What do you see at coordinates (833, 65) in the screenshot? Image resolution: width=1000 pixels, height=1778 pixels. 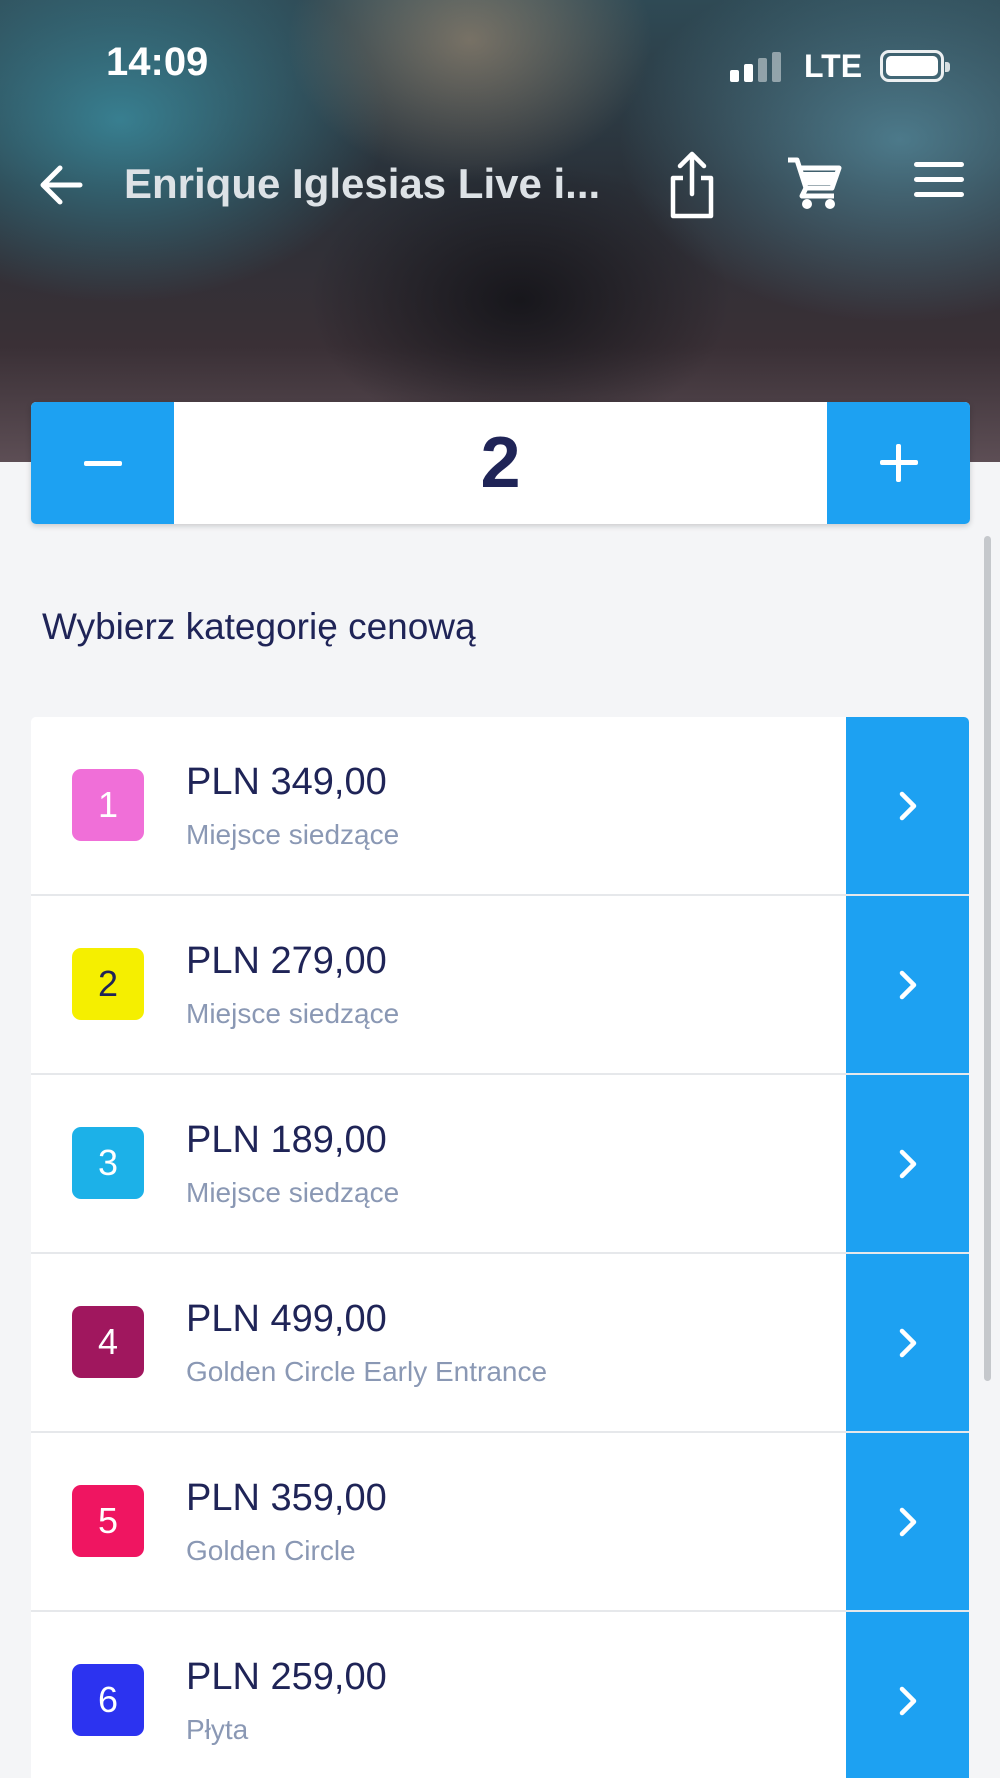 I see `network-type: LTE` at bounding box center [833, 65].